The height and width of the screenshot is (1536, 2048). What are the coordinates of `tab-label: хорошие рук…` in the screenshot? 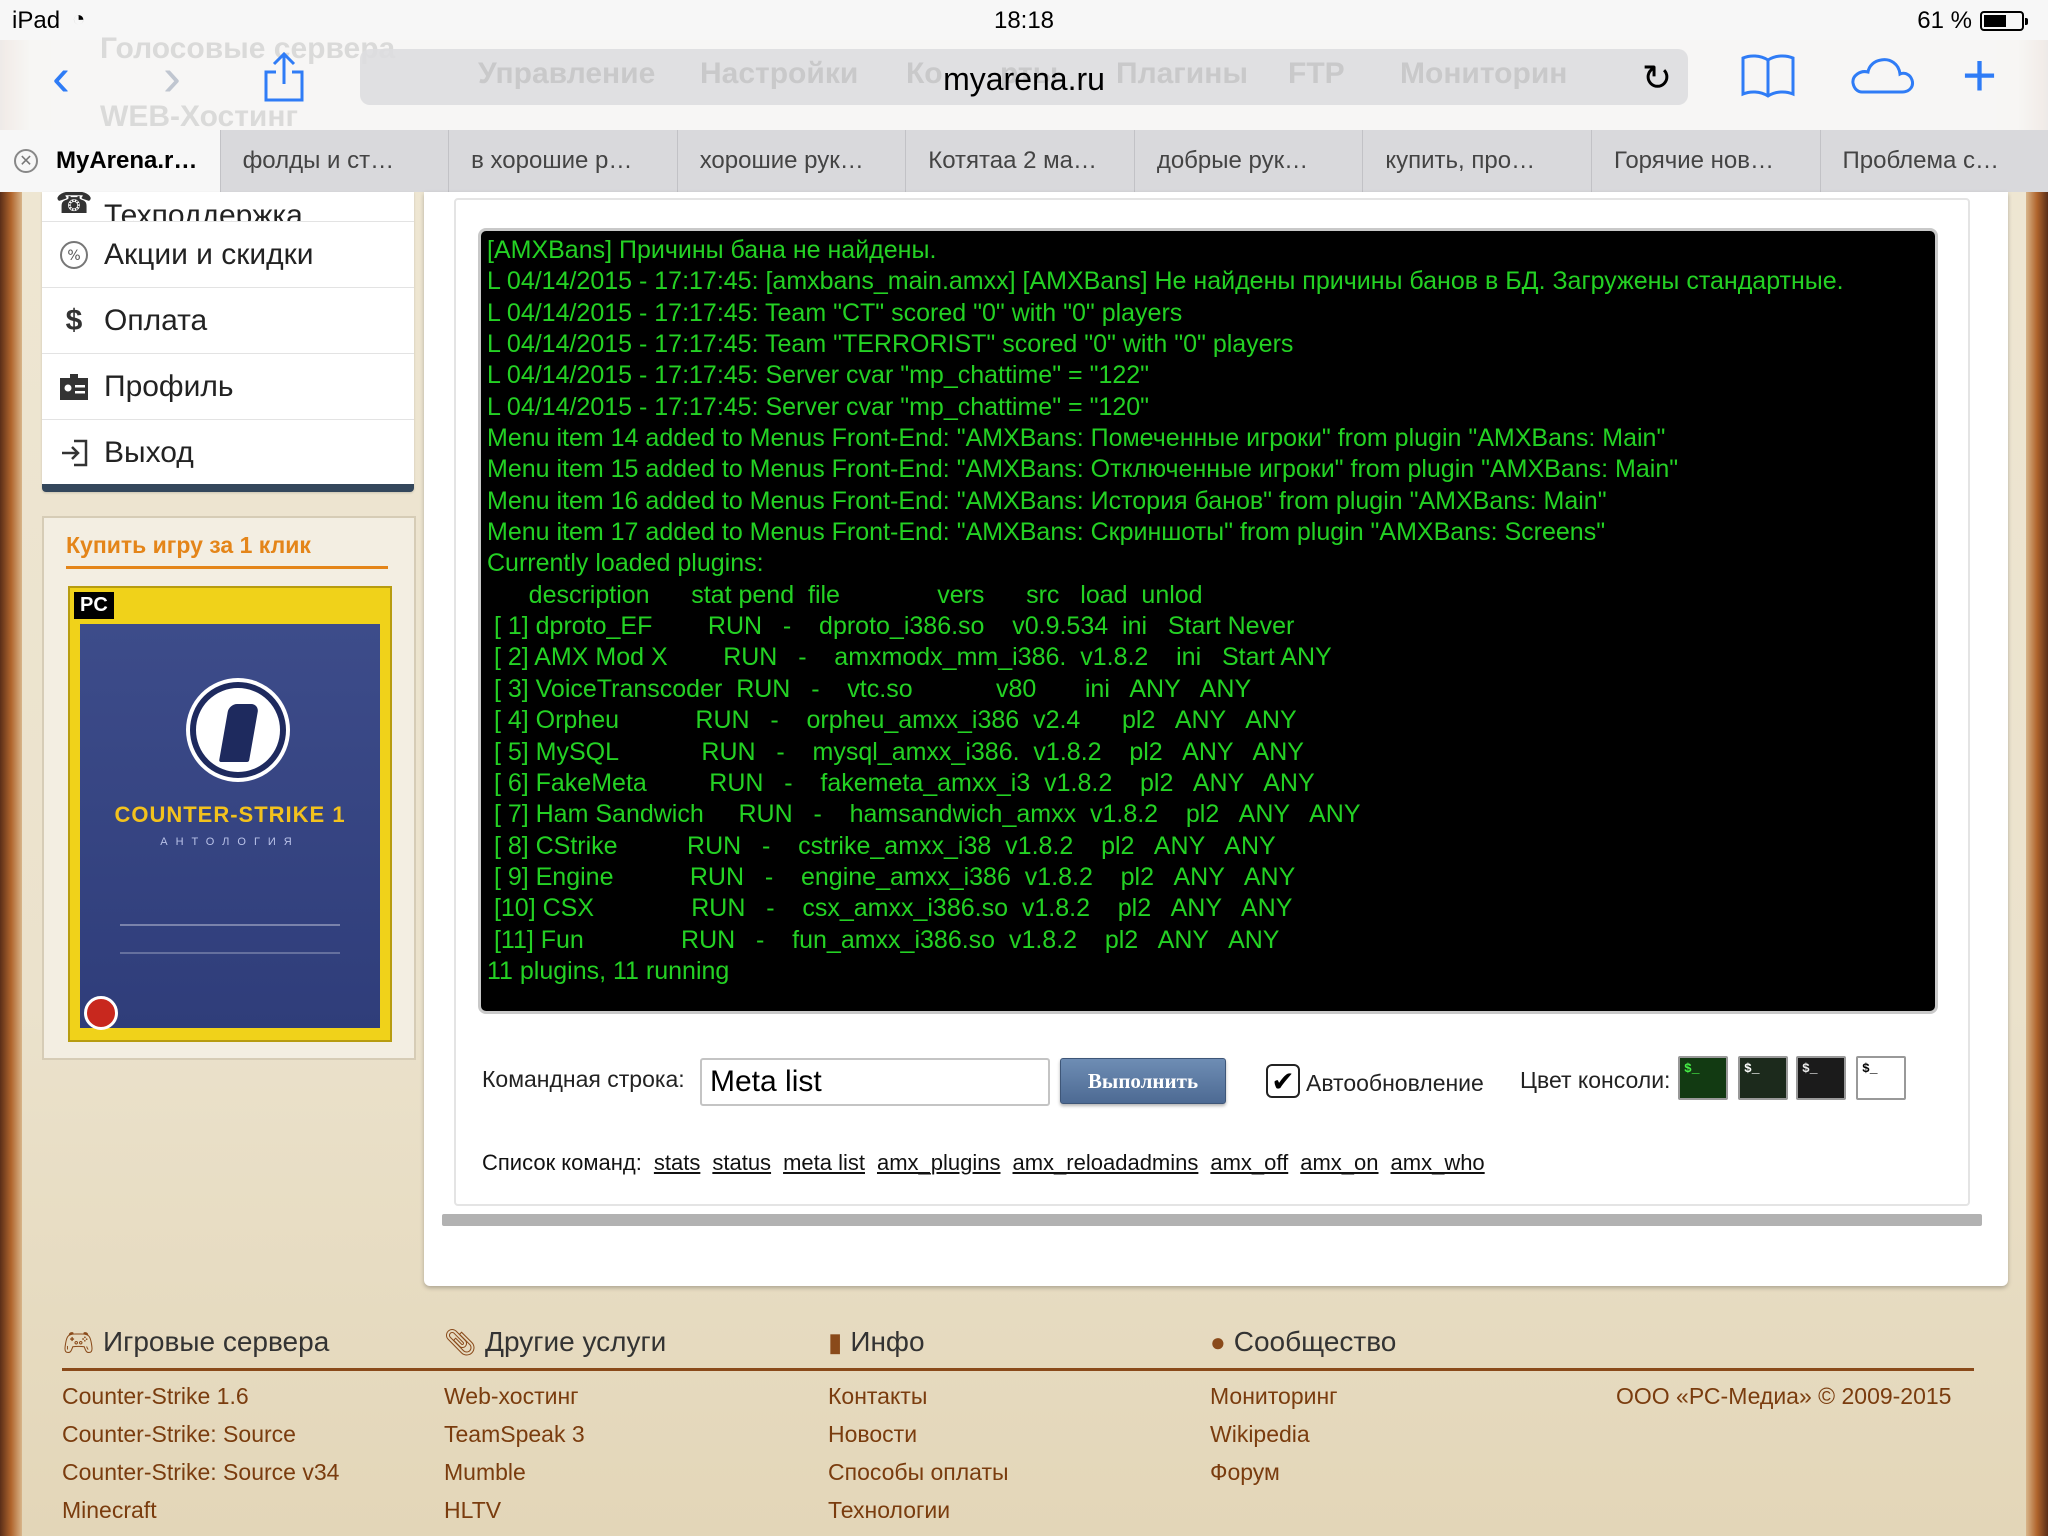 It's located at (781, 160).